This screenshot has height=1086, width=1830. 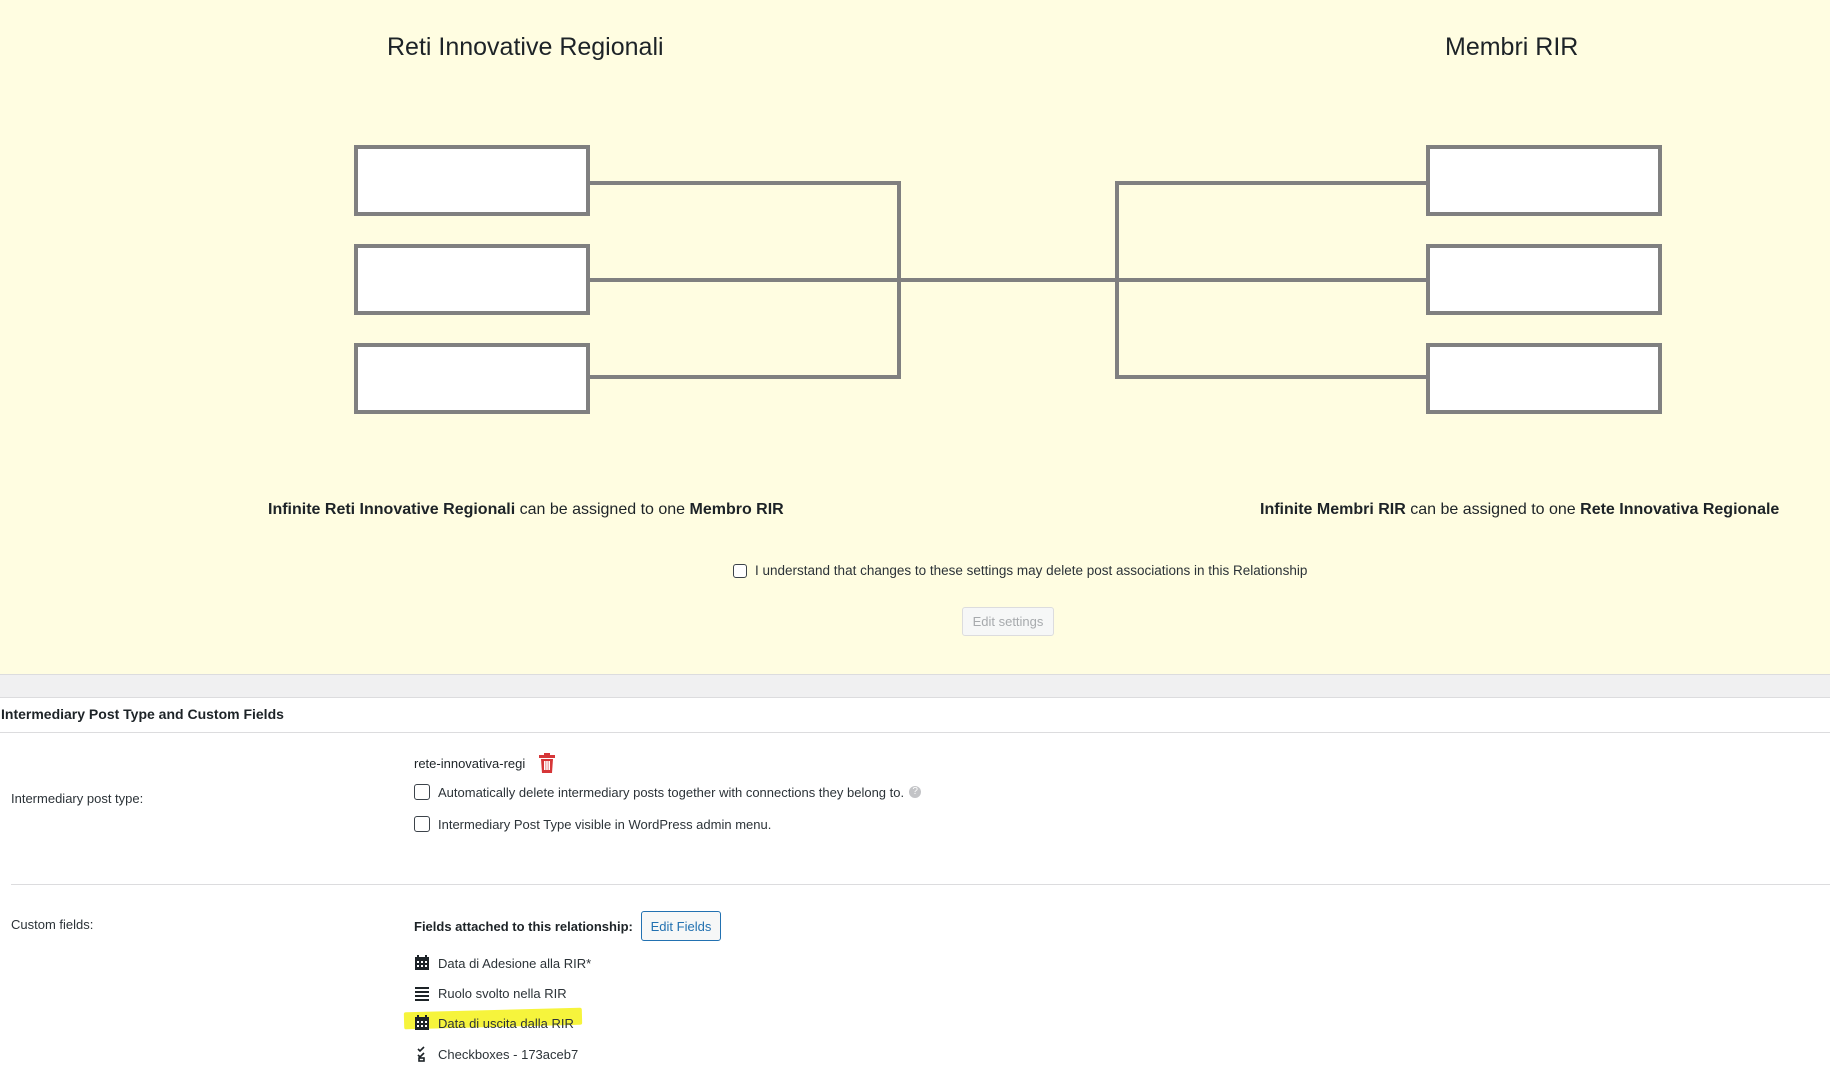 What do you see at coordinates (506, 1023) in the screenshot?
I see `field-label: Data di uscita dalla RIR` at bounding box center [506, 1023].